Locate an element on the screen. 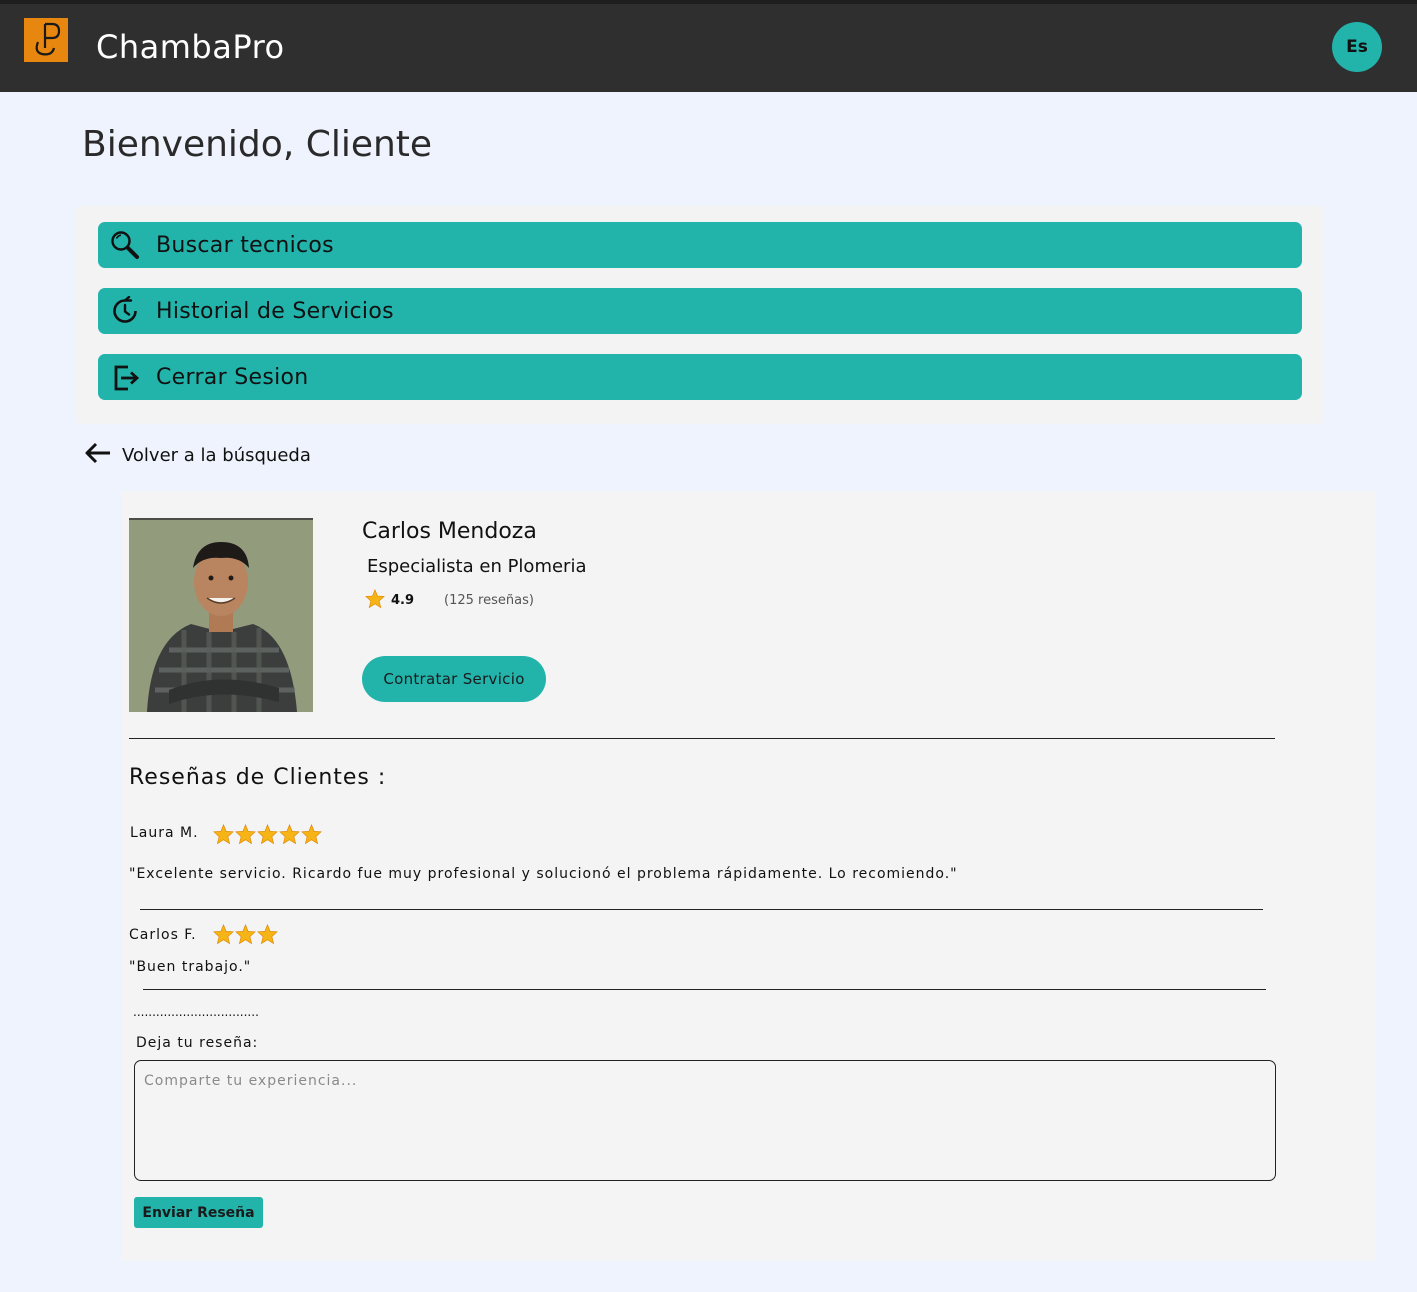 This screenshot has height=1292, width=1417. chambapro-logo-icon is located at coordinates (46, 40).